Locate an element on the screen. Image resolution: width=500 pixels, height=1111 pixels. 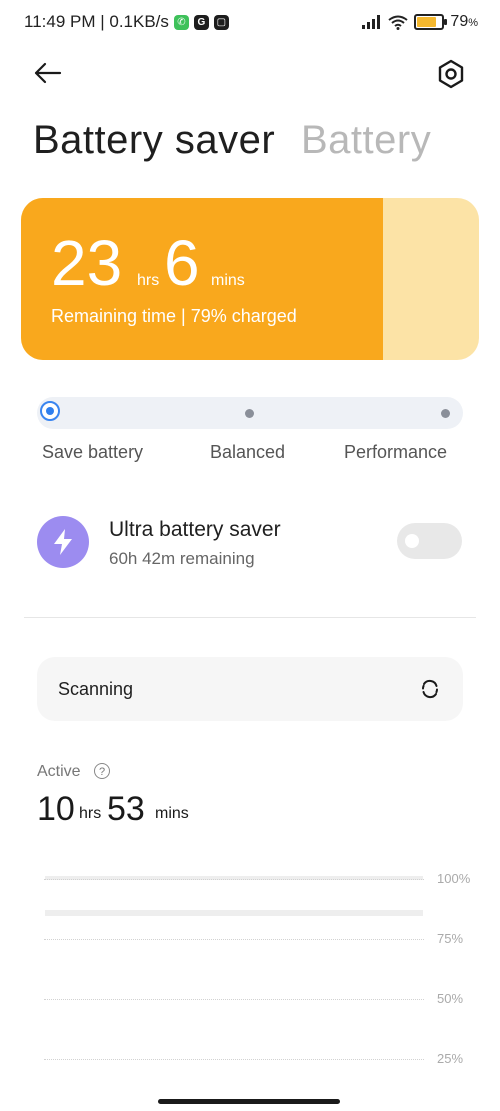
settings-button is located at coordinates (454, 75).